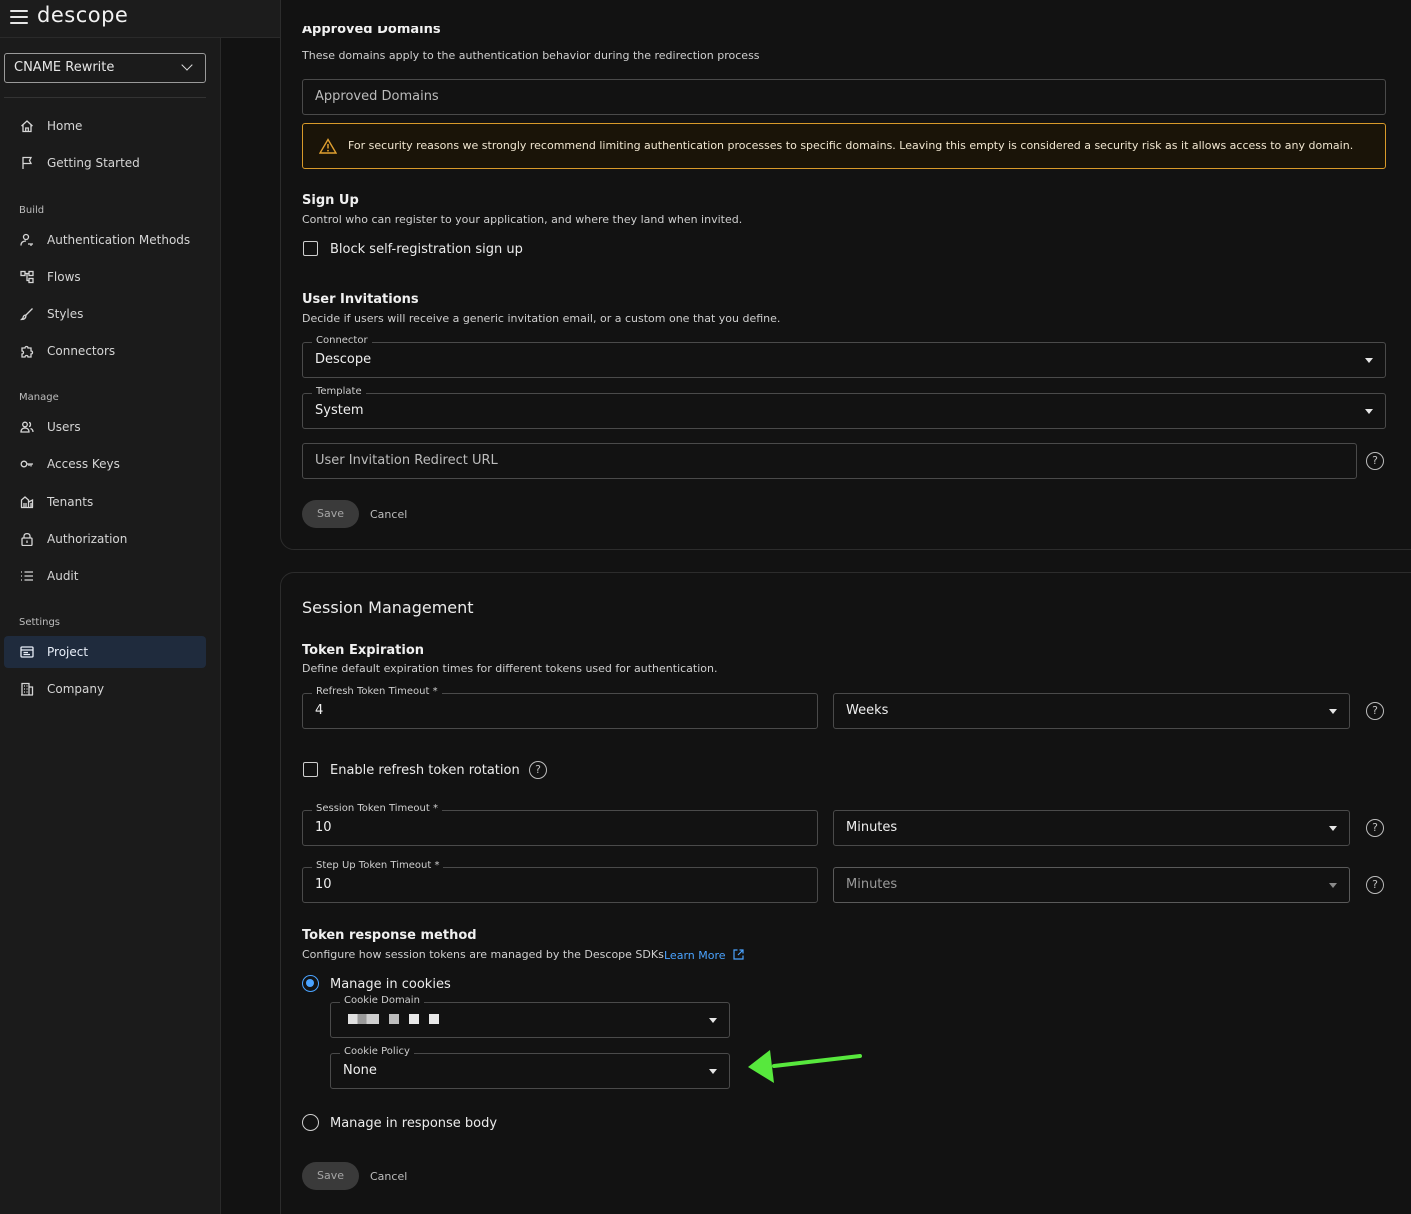  Describe the element at coordinates (377, 96) in the screenshot. I see `approved-domains-placeholder: Approved Domains` at that location.